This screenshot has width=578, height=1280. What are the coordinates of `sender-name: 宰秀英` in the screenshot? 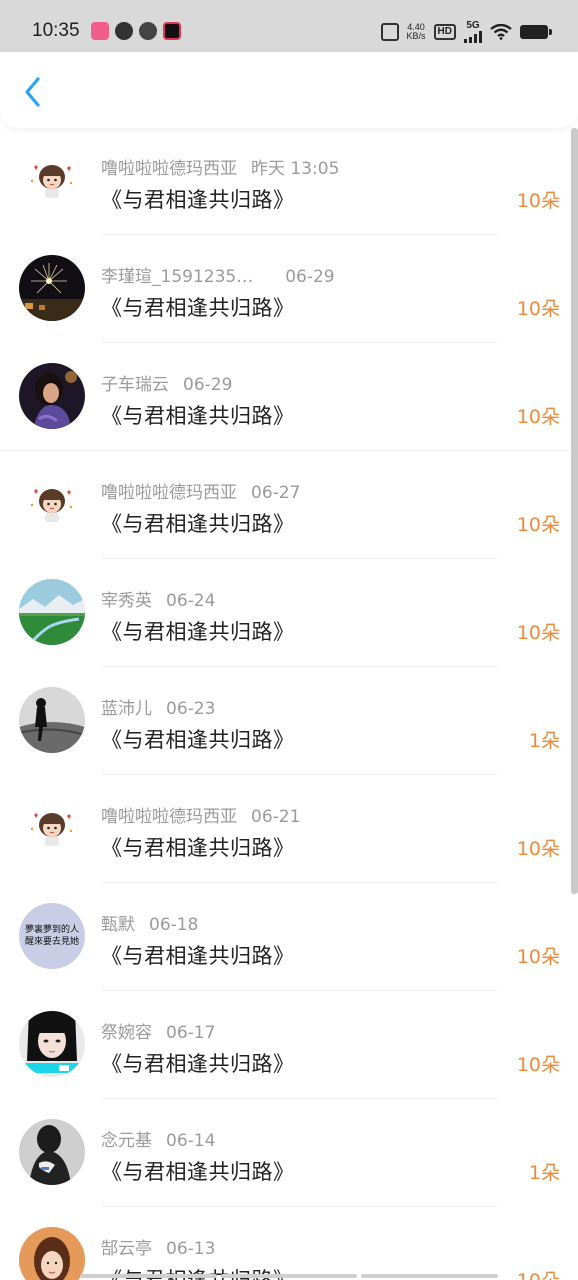 It's located at (126, 601).